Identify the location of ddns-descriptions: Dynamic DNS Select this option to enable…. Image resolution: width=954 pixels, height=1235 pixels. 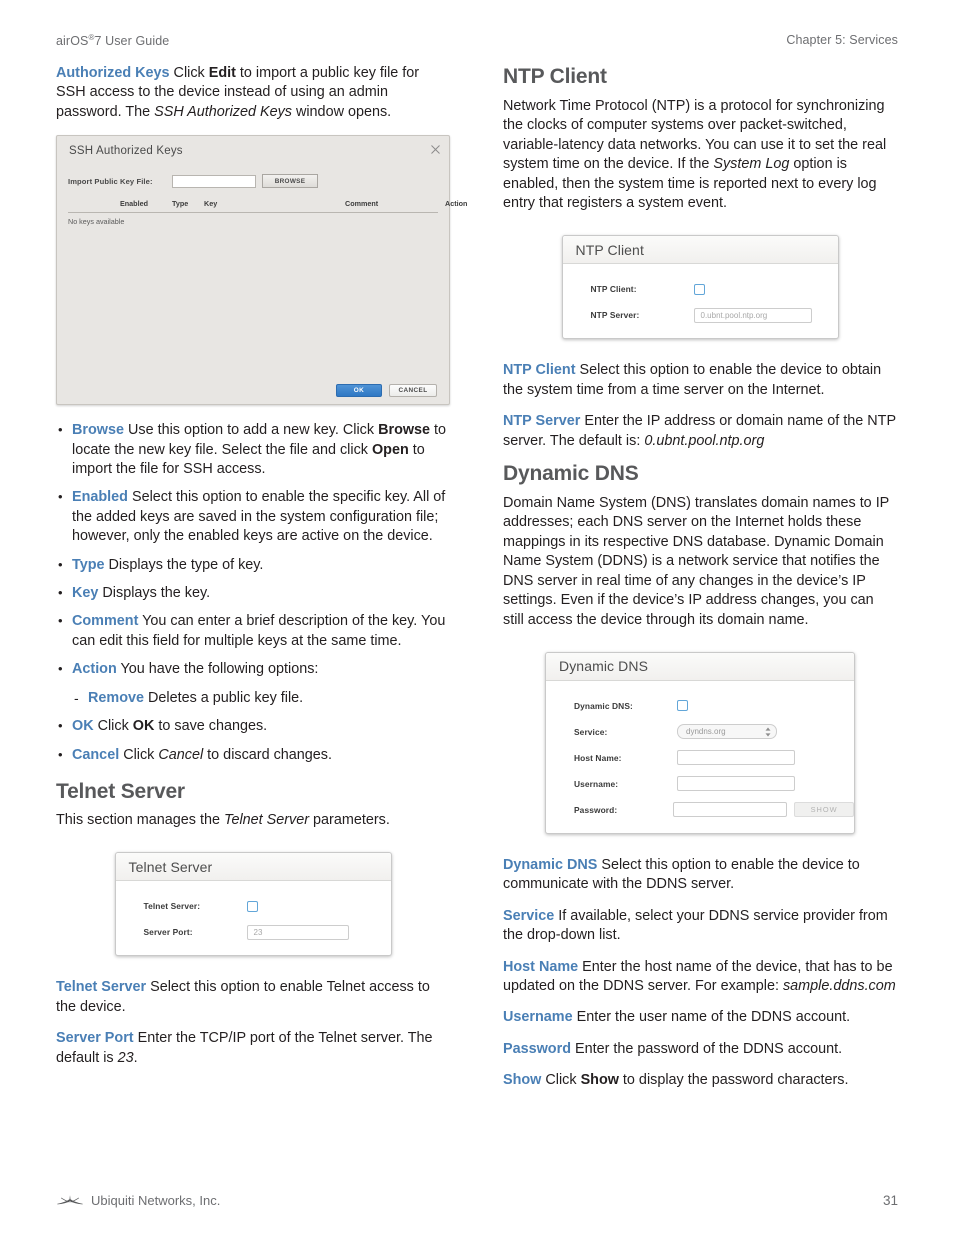
(700, 973).